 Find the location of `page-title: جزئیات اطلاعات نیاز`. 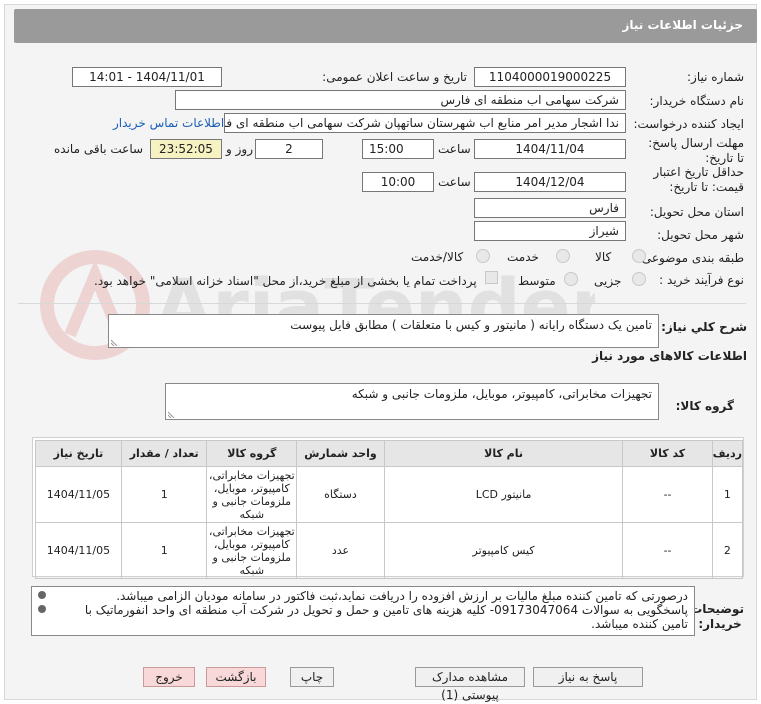

page-title: جزئیات اطلاعات نیاز is located at coordinates (682, 25).